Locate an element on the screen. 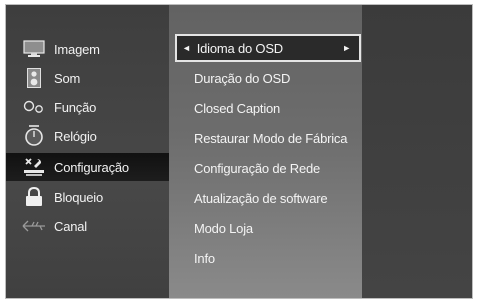  submenu-item-idioma-do-osd: ◄ Idioma do OSD ► is located at coordinates (268, 48).